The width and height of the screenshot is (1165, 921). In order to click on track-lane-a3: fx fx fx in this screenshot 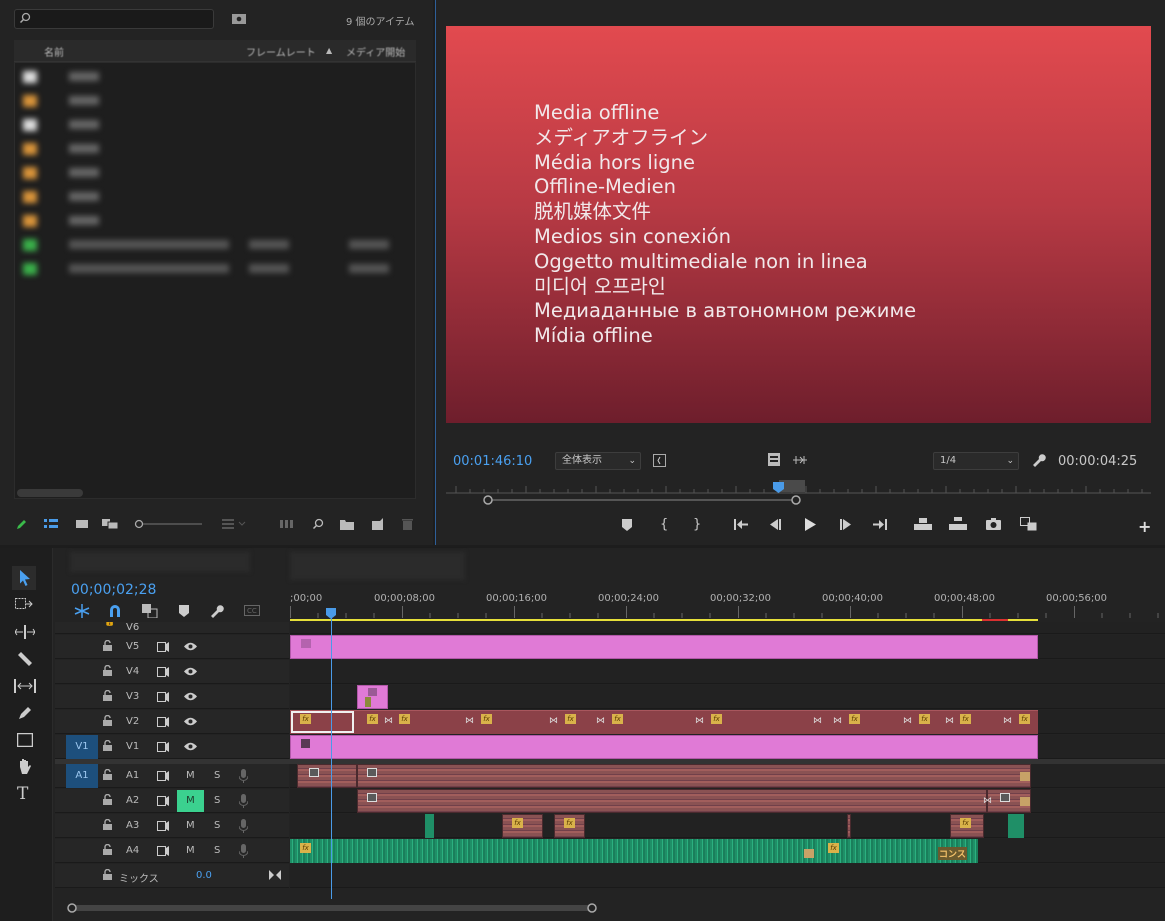, I will do `click(727, 826)`.